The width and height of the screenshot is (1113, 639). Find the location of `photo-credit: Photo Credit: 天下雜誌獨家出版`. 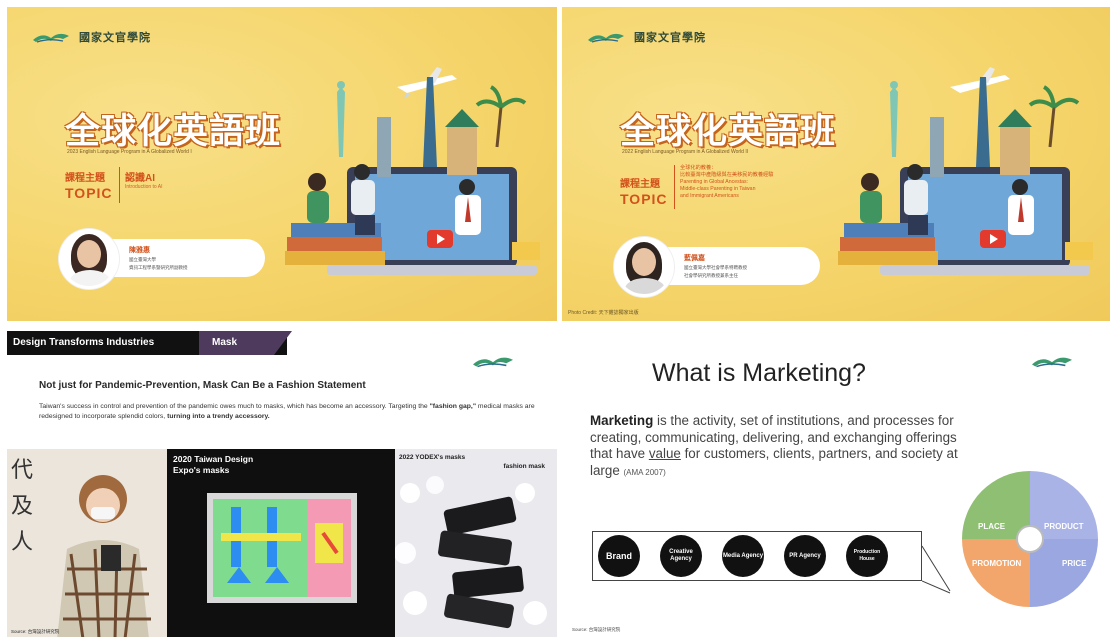

photo-credit: Photo Credit: 天下雜誌獨家出版 is located at coordinates (603, 313).